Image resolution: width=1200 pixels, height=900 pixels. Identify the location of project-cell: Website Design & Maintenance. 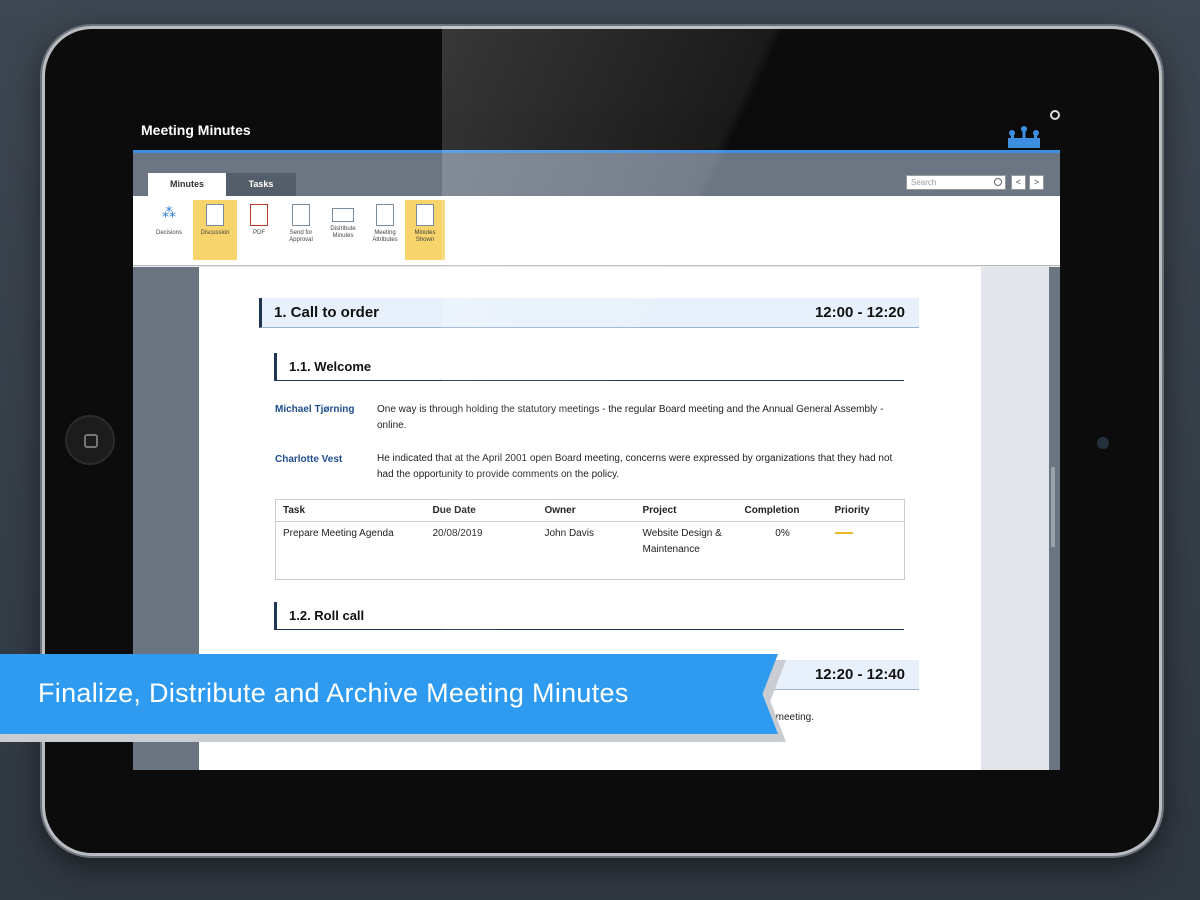
(682, 541).